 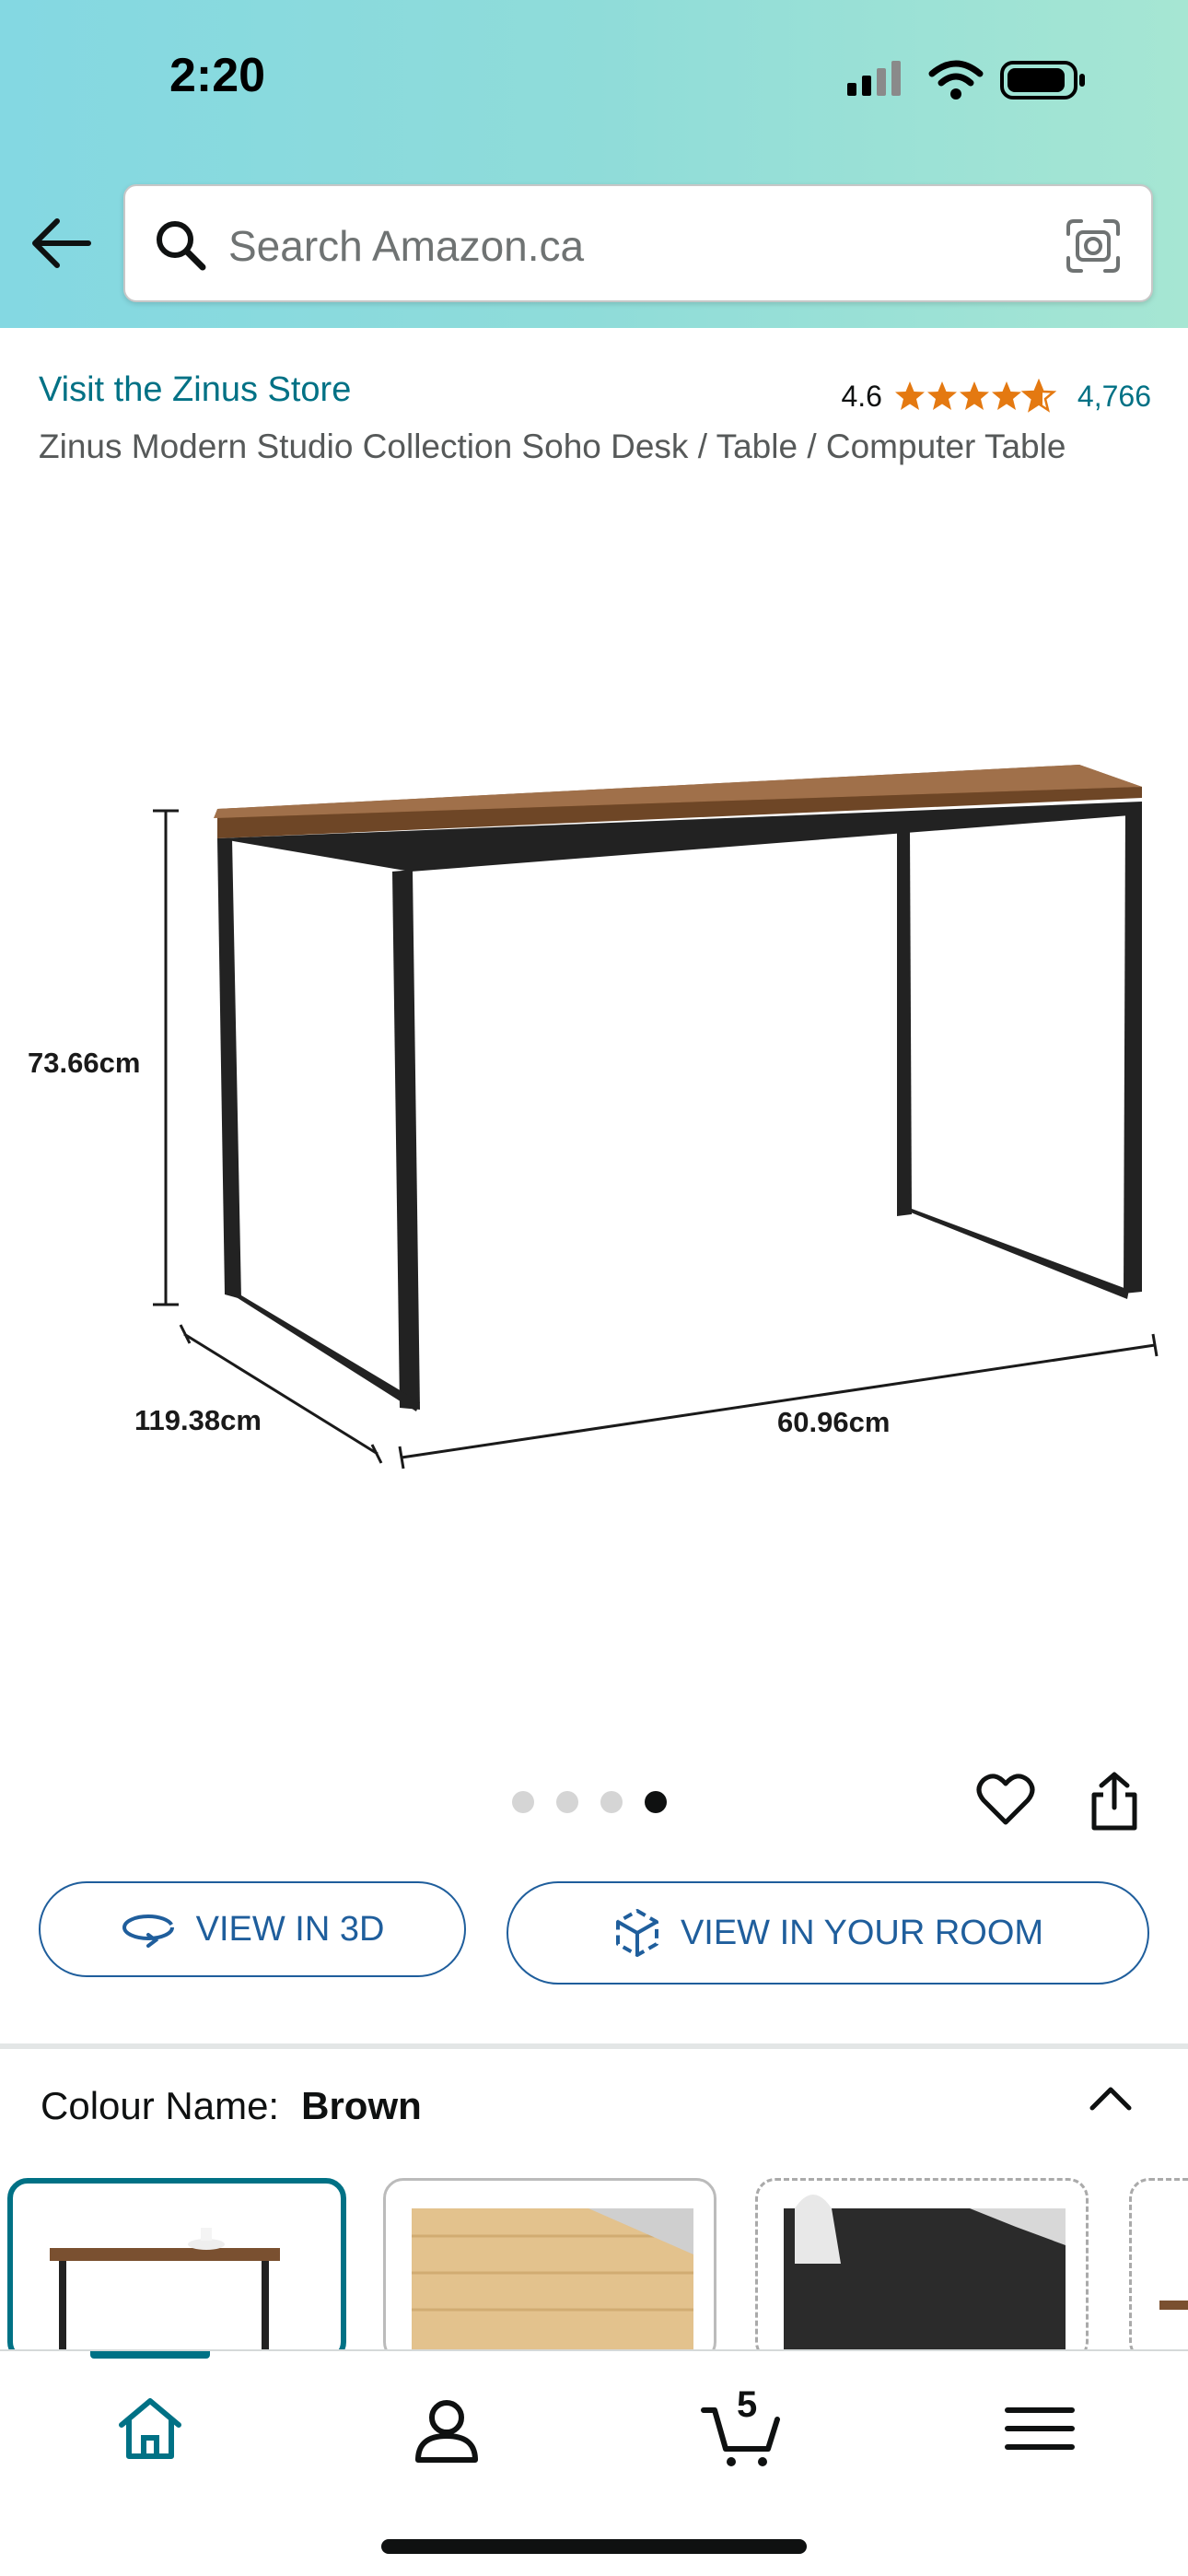 I want to click on camera-lens-icon, so click(x=1093, y=246).